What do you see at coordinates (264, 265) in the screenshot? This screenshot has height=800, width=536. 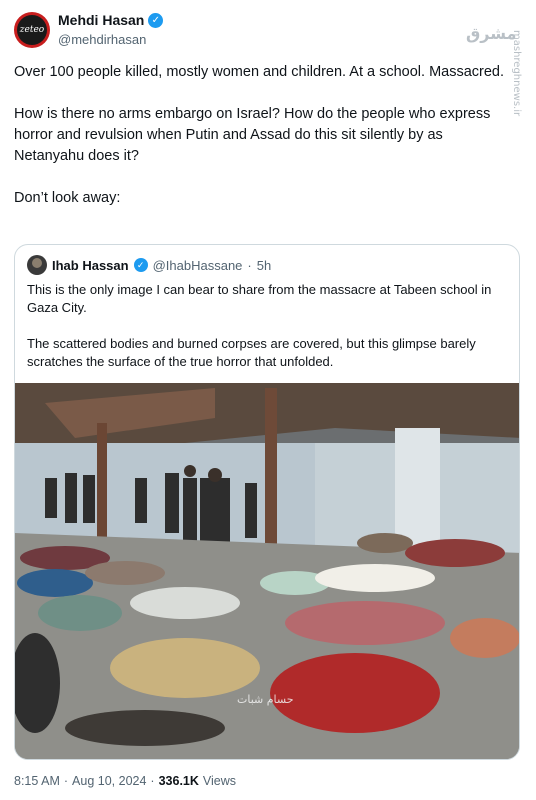 I see `quoted-tweet-time: 5h` at bounding box center [264, 265].